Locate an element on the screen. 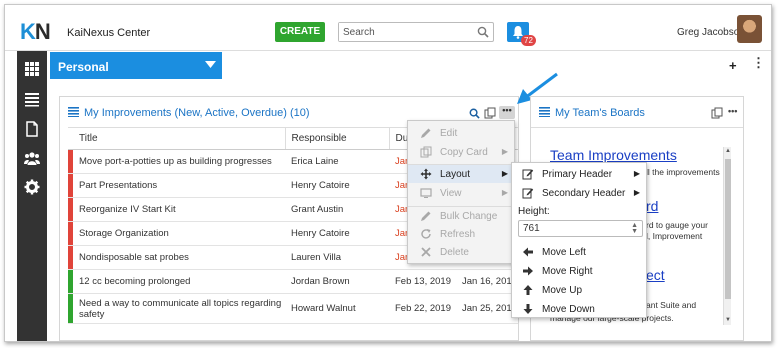  board-link-3: ect is located at coordinates (655, 275).